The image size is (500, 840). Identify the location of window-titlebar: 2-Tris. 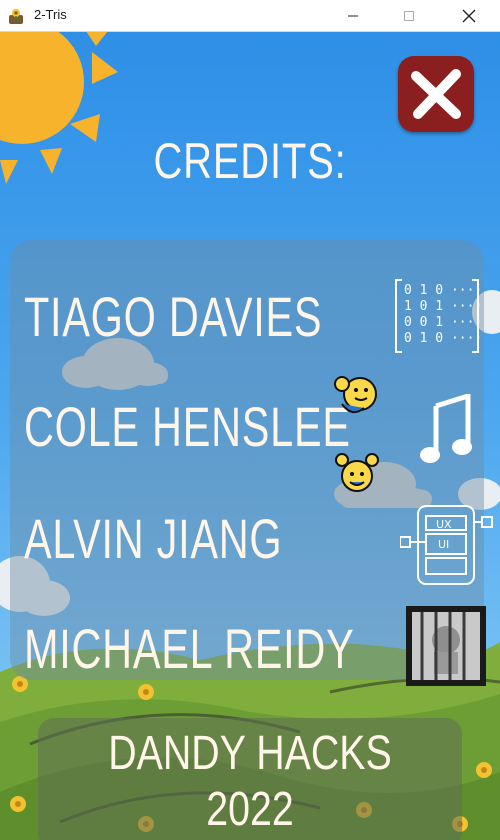
(250, 16).